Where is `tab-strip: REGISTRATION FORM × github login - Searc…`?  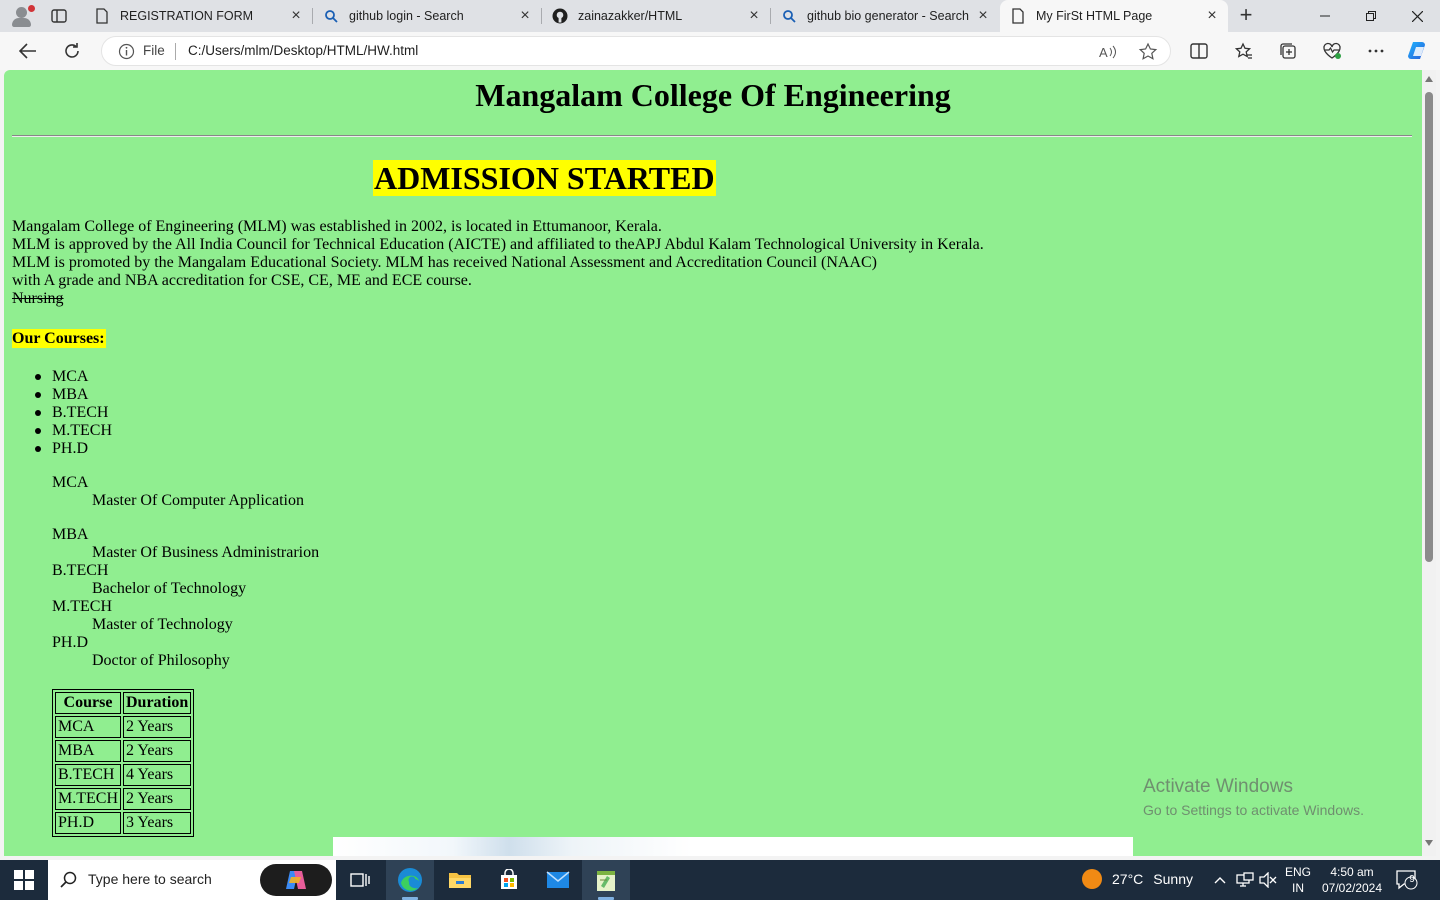 tab-strip: REGISTRATION FORM × github login - Searc… is located at coordinates (720, 16).